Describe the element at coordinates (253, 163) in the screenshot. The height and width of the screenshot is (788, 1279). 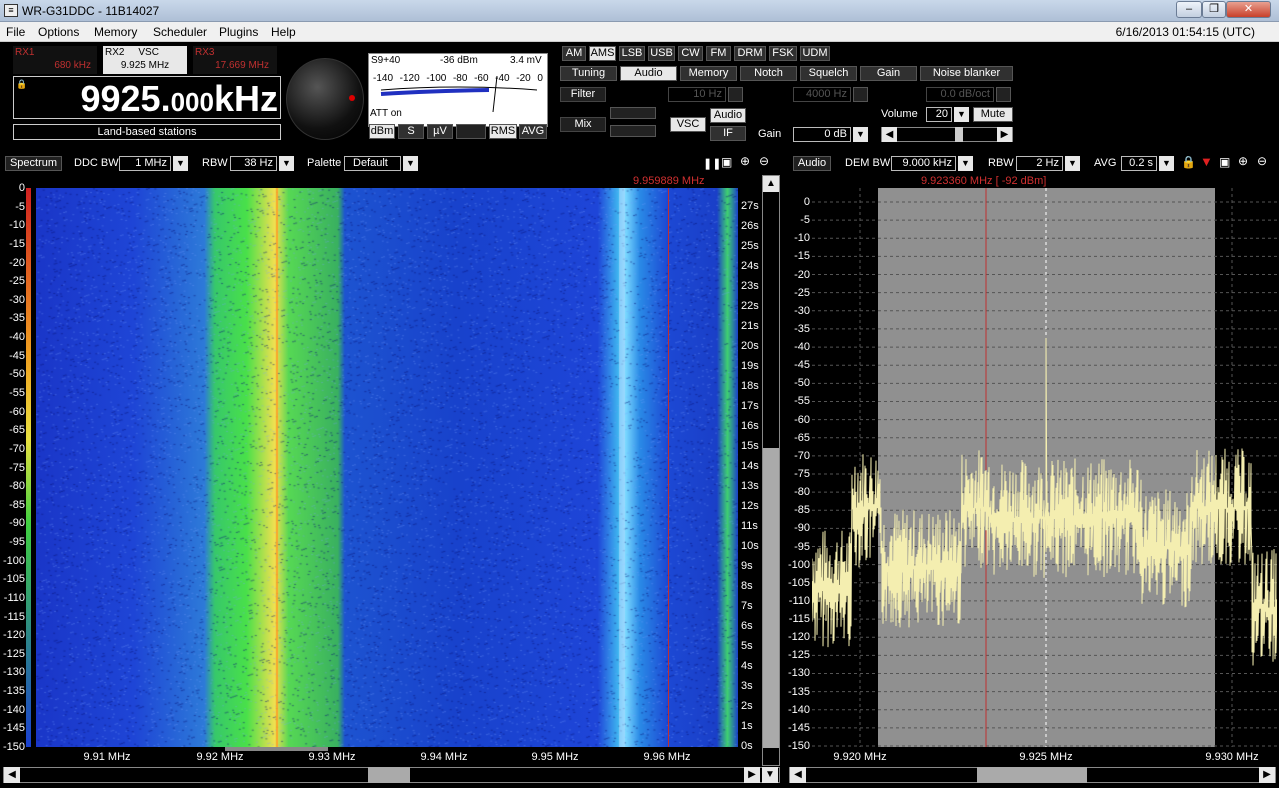
I see `rbw-field: 38 Hz` at that location.